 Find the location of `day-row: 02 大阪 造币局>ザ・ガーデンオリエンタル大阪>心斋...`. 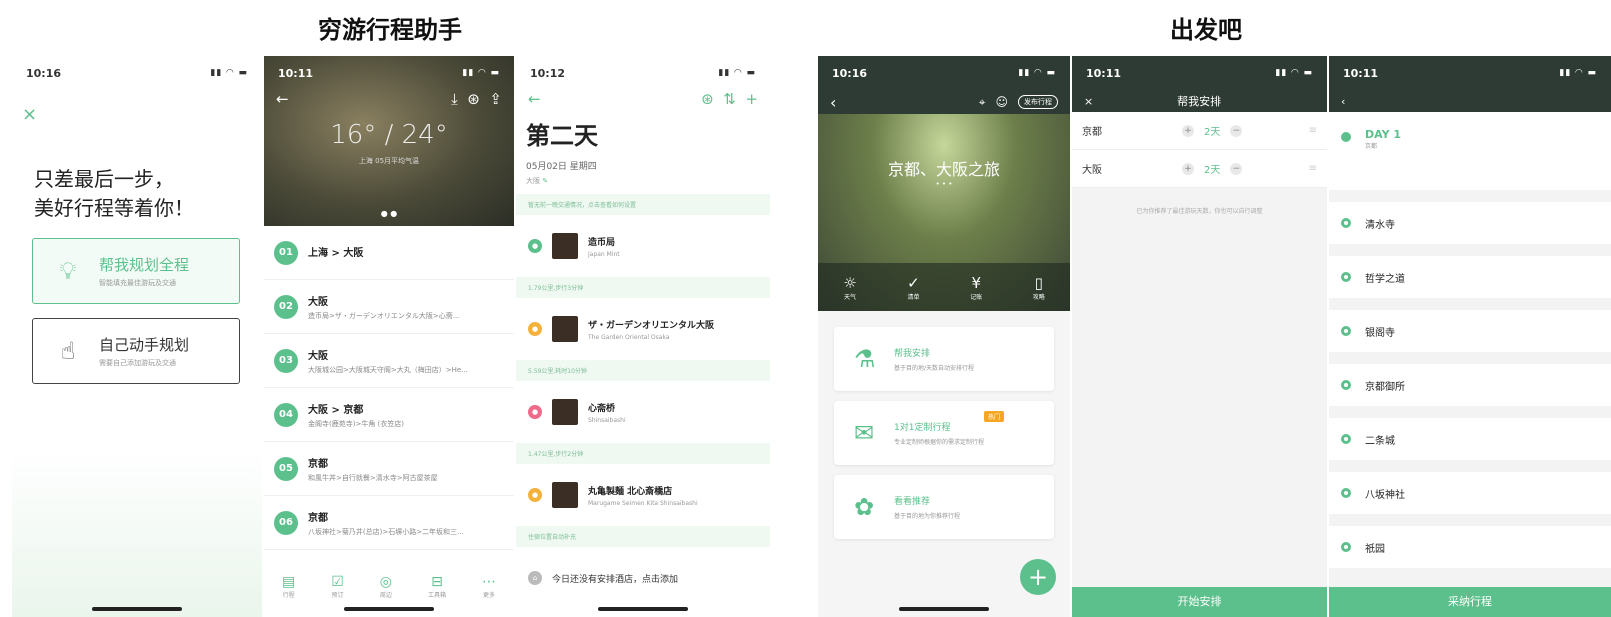

day-row: 02 大阪 造币局>ザ・ガーデンオリエンタル大阪>心斋... is located at coordinates (389, 307).